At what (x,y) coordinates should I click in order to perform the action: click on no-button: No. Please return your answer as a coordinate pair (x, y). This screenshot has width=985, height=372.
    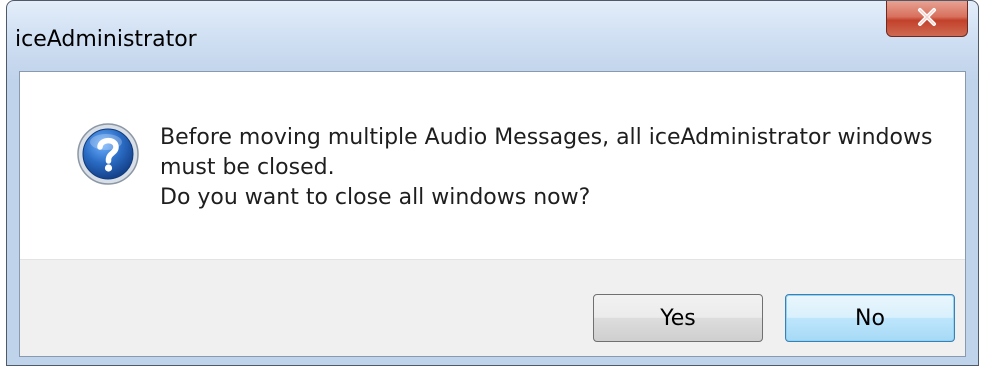
    Looking at the image, I should click on (870, 318).